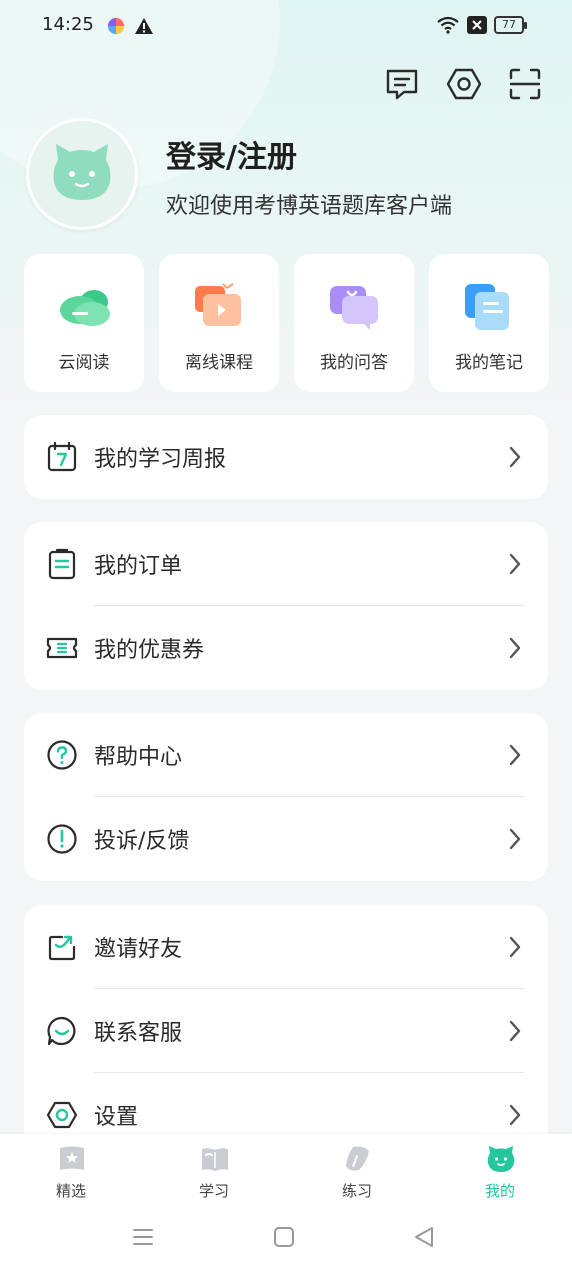 Image resolution: width=572 pixels, height=1280 pixels. I want to click on quick-label: 我的笔记, so click(489, 363).